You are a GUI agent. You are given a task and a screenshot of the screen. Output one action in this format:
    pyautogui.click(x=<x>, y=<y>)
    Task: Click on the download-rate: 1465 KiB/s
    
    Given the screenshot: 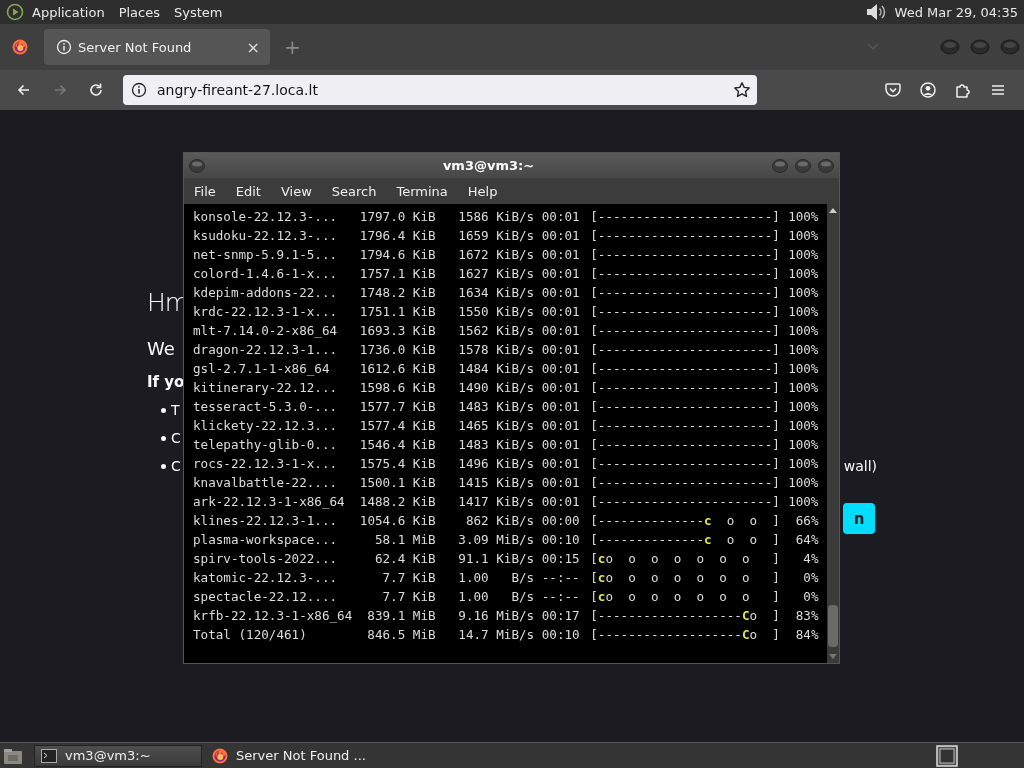 What is the action you would take?
    pyautogui.click(x=496, y=426)
    